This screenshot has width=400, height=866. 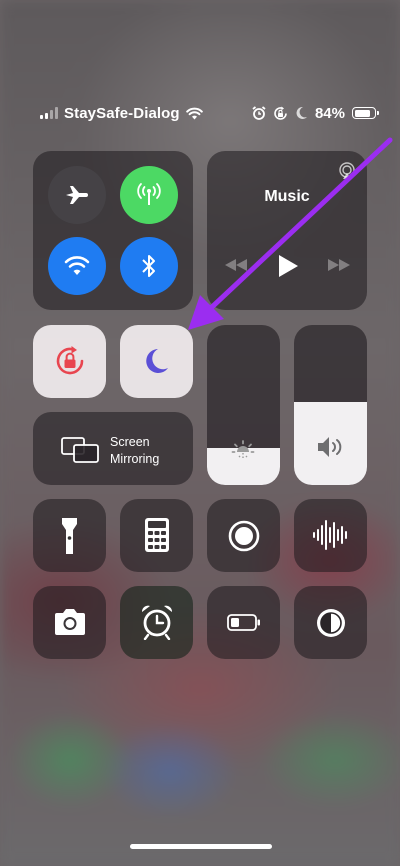 What do you see at coordinates (201, 846) in the screenshot?
I see `home-indicator` at bounding box center [201, 846].